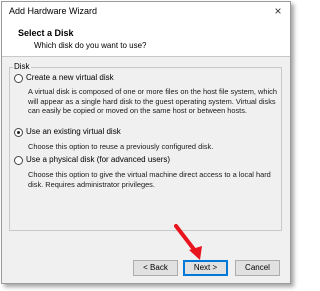 This screenshot has width=320, height=291. Describe the element at coordinates (22, 66) in the screenshot. I see `disk-group-label: Disk` at that location.